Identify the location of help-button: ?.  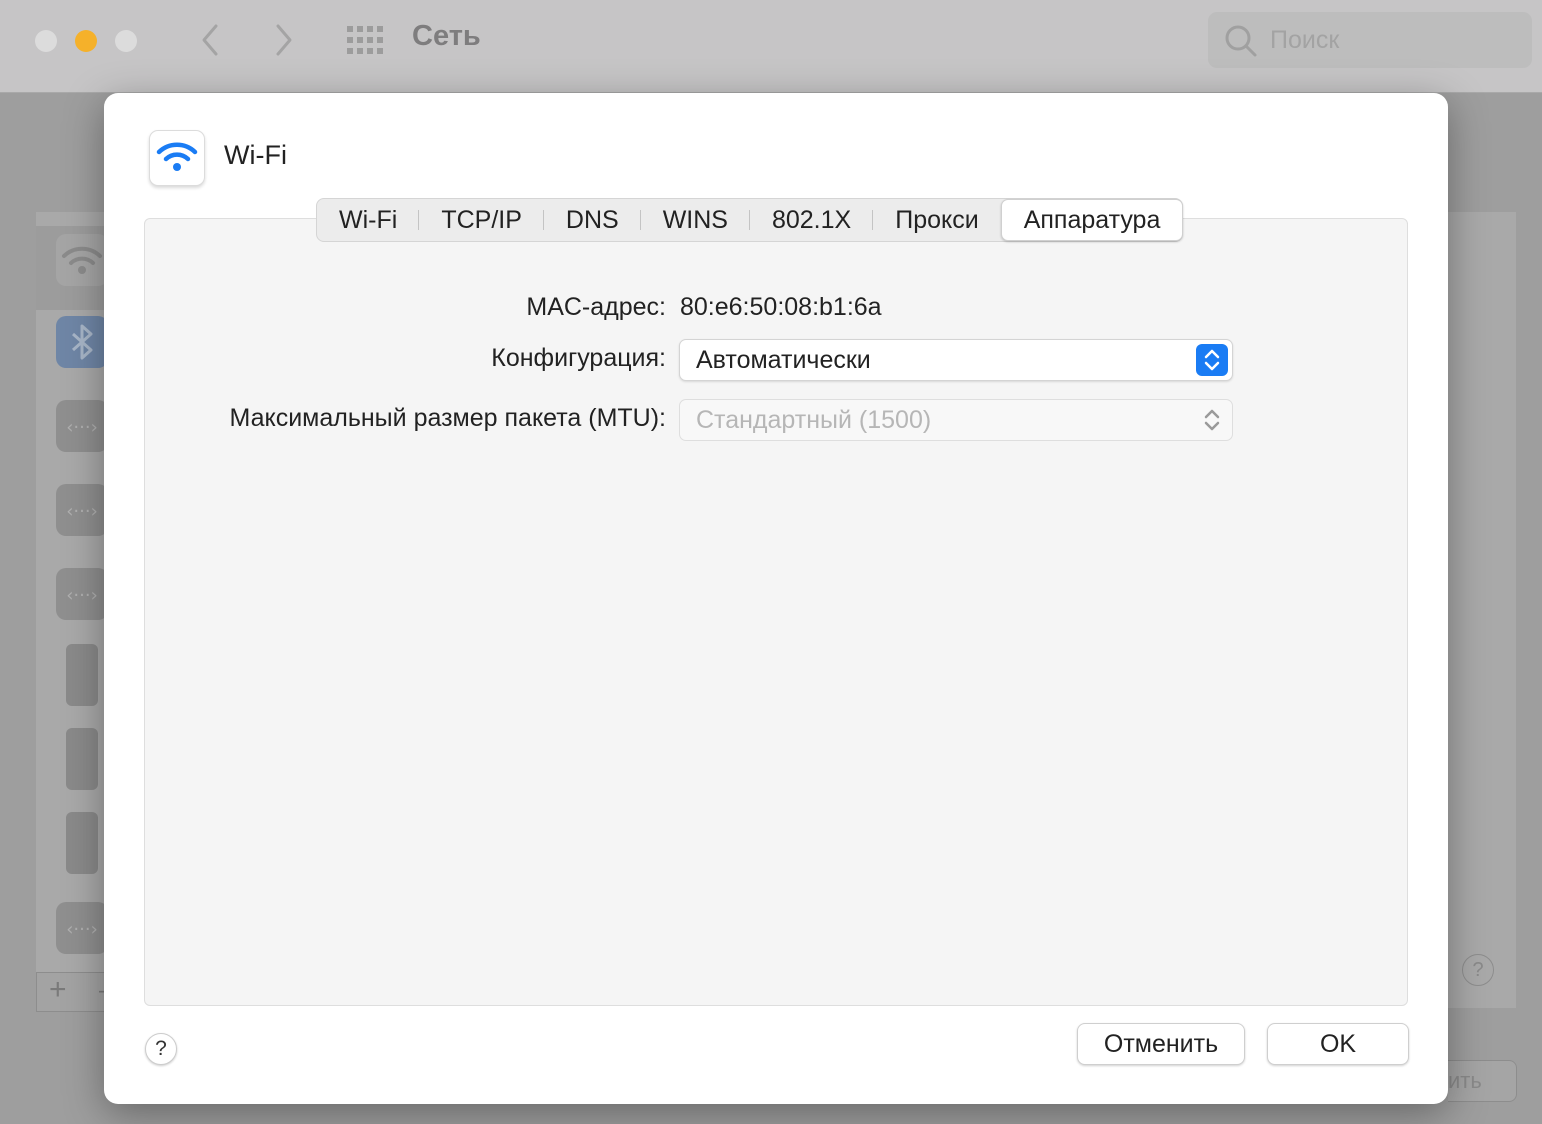
(161, 1049).